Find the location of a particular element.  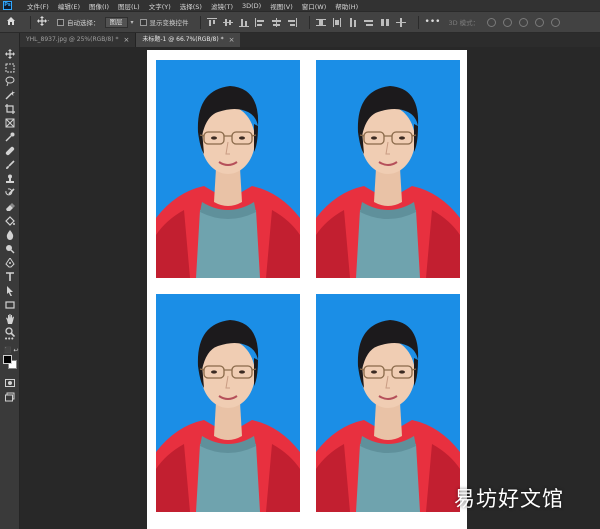

path-selection-tool-icon is located at coordinates (10, 291).